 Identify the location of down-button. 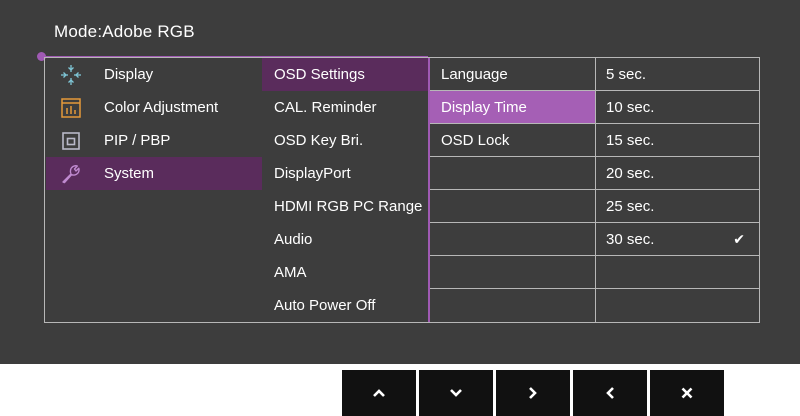
(456, 393).